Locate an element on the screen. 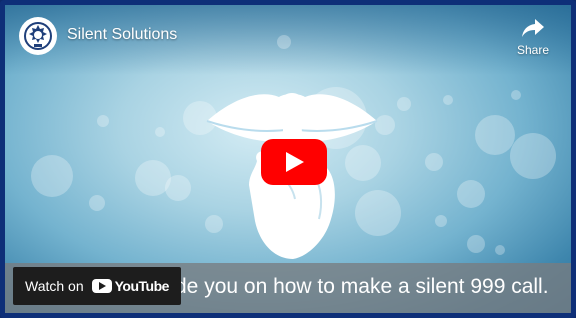 The image size is (576, 318). youtube-wordmark: YouTube is located at coordinates (142, 286).